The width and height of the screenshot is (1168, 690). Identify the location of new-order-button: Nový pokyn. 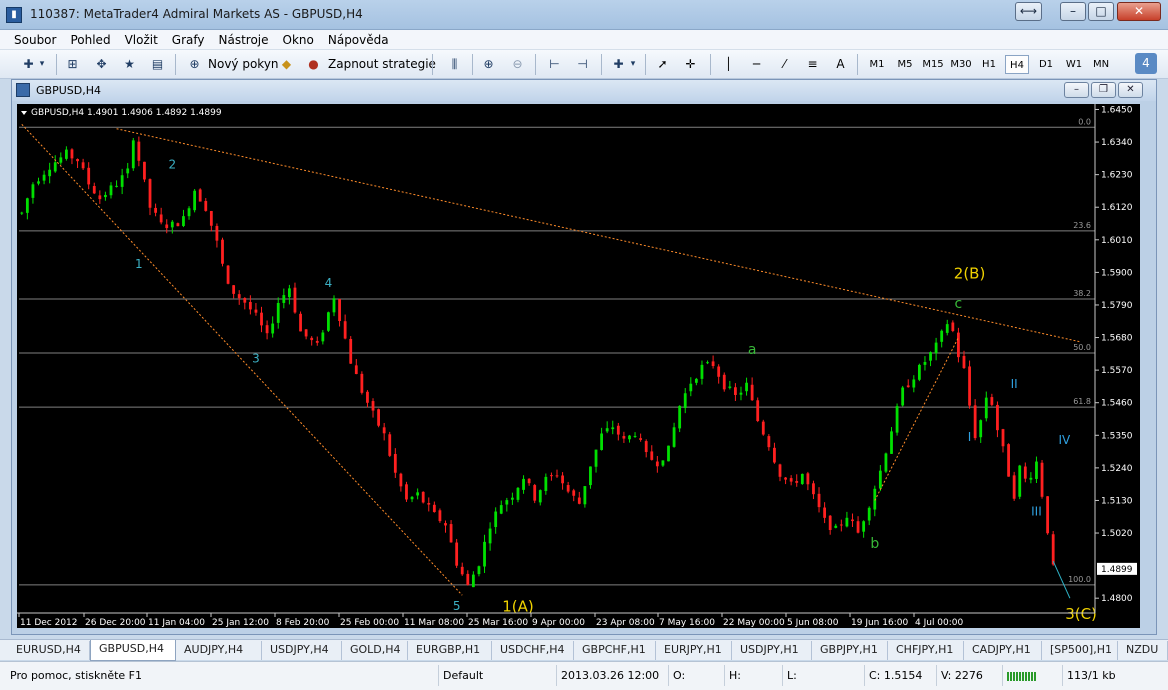
(243, 64).